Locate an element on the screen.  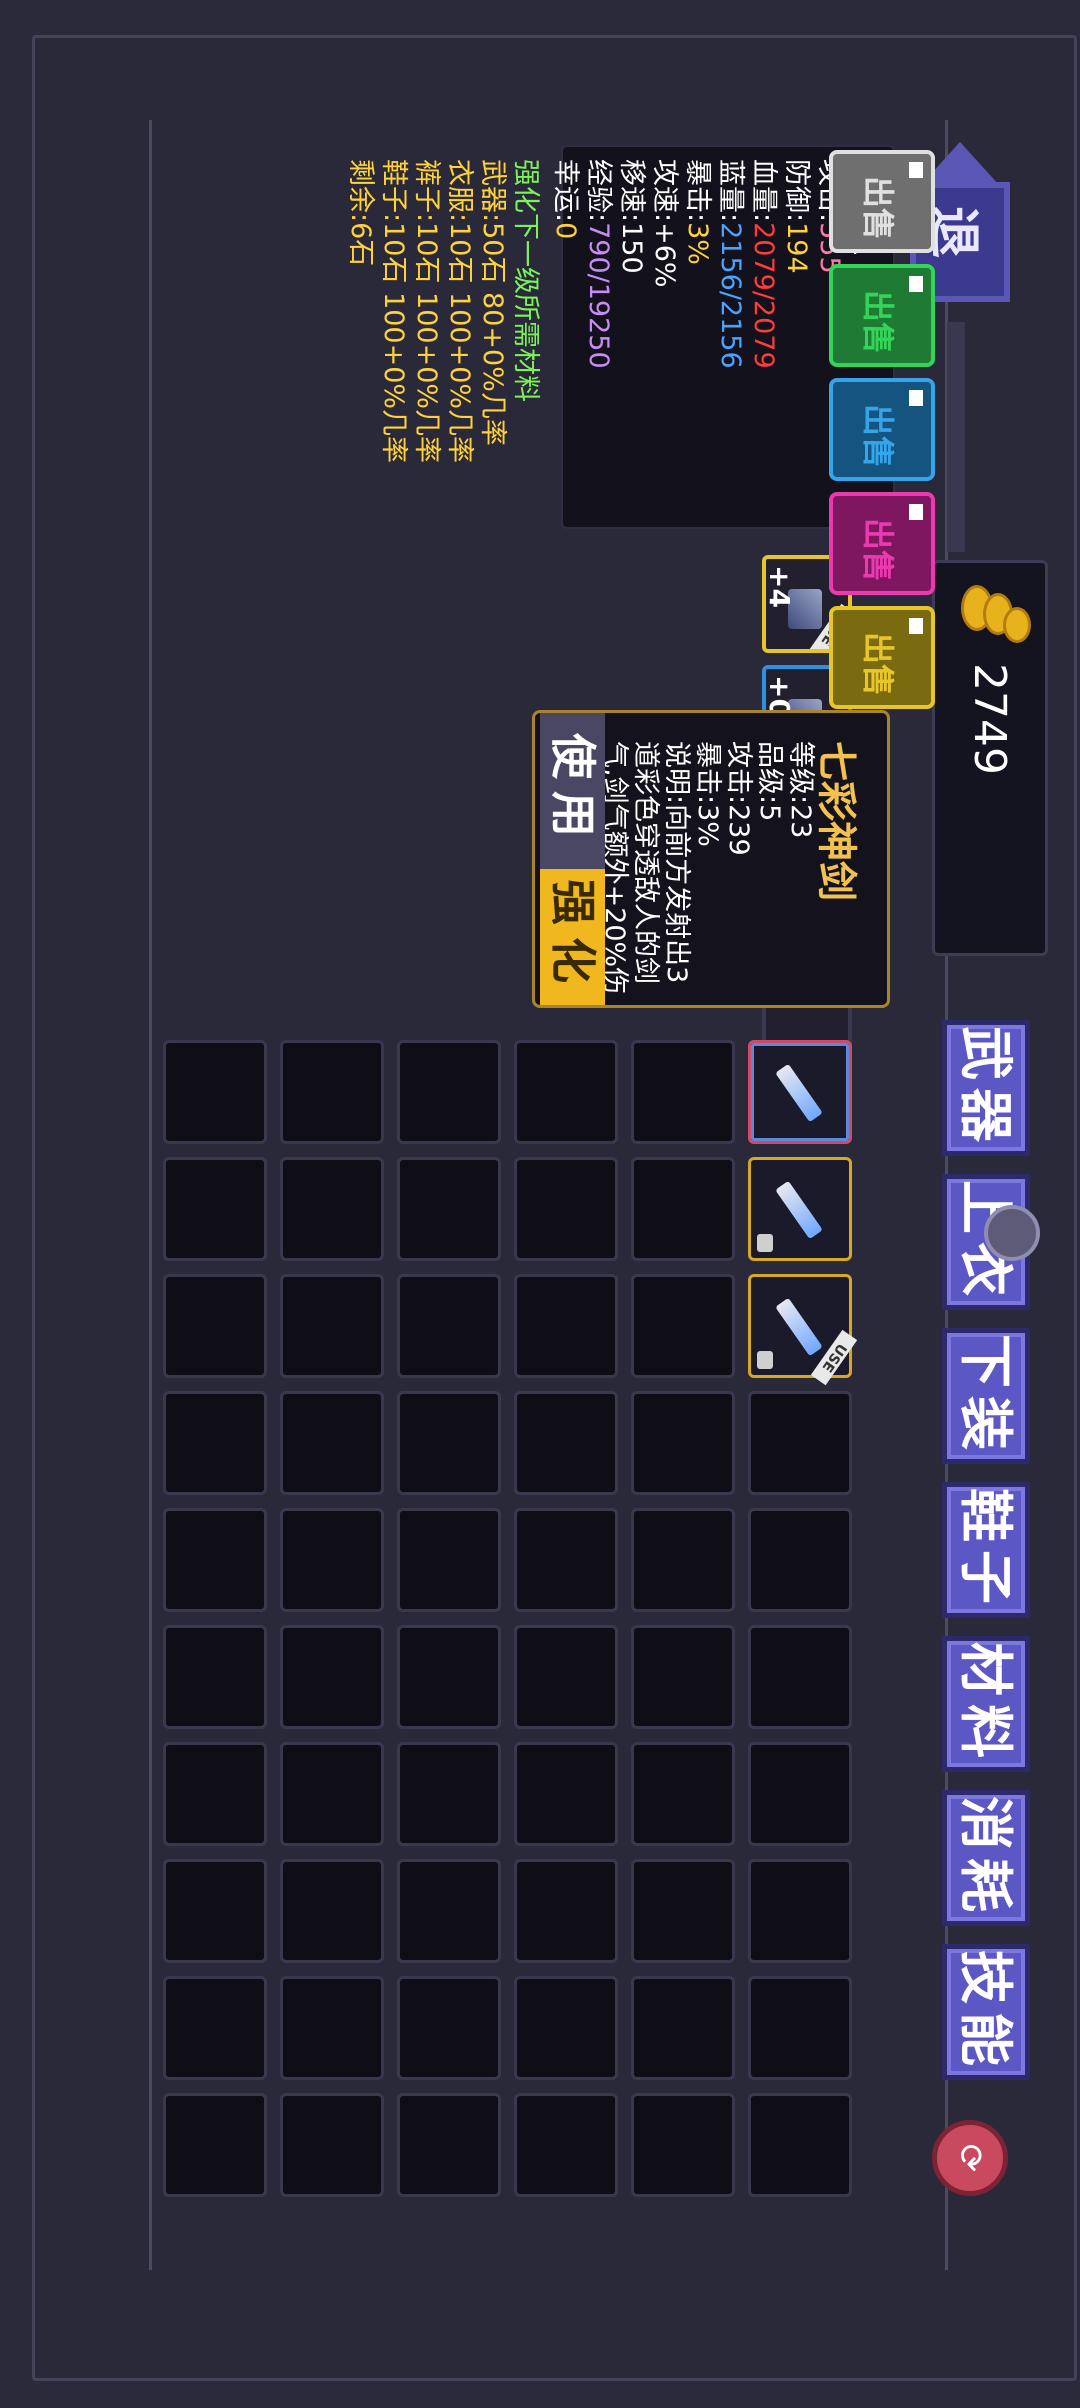
stat-value: 790/19250 is located at coordinates (598, 295).